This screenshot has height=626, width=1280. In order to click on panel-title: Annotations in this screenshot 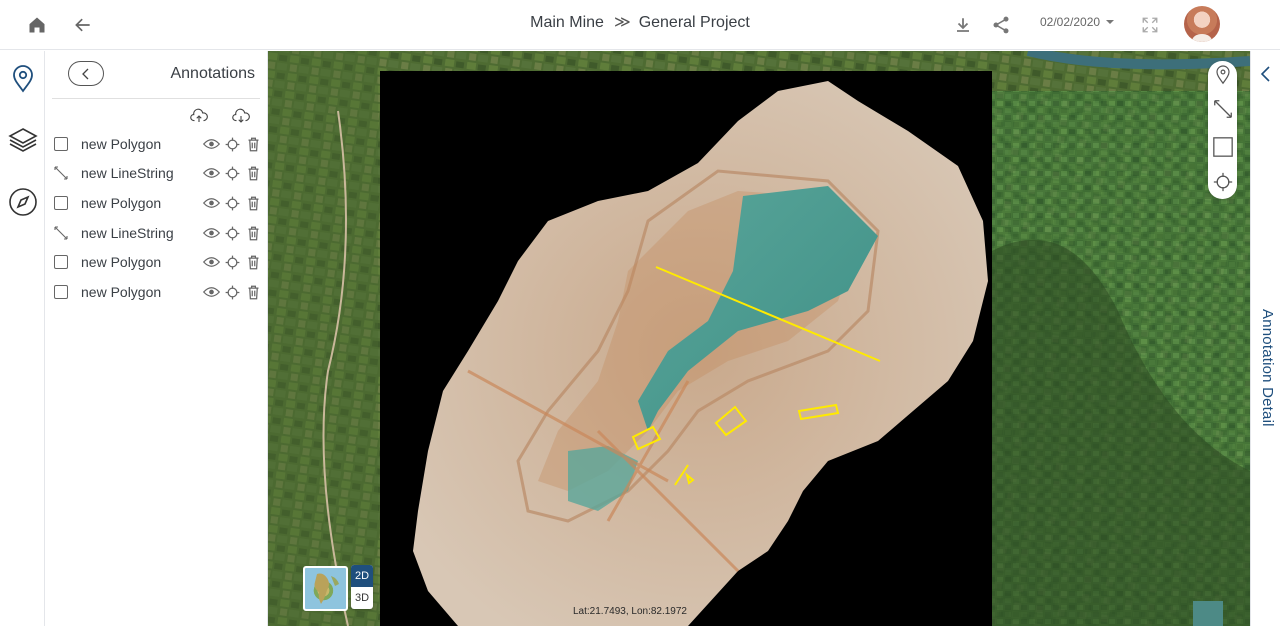, I will do `click(212, 73)`.